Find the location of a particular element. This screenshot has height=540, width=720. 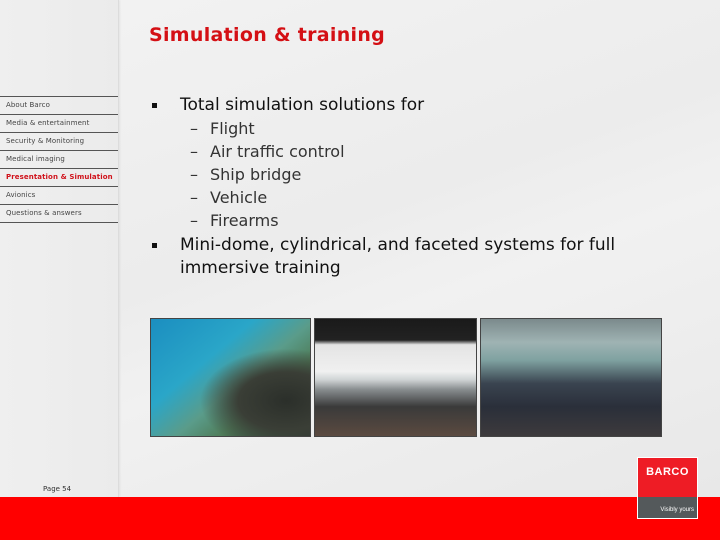

sub-bullet-text: Firearms is located at coordinates (244, 220).